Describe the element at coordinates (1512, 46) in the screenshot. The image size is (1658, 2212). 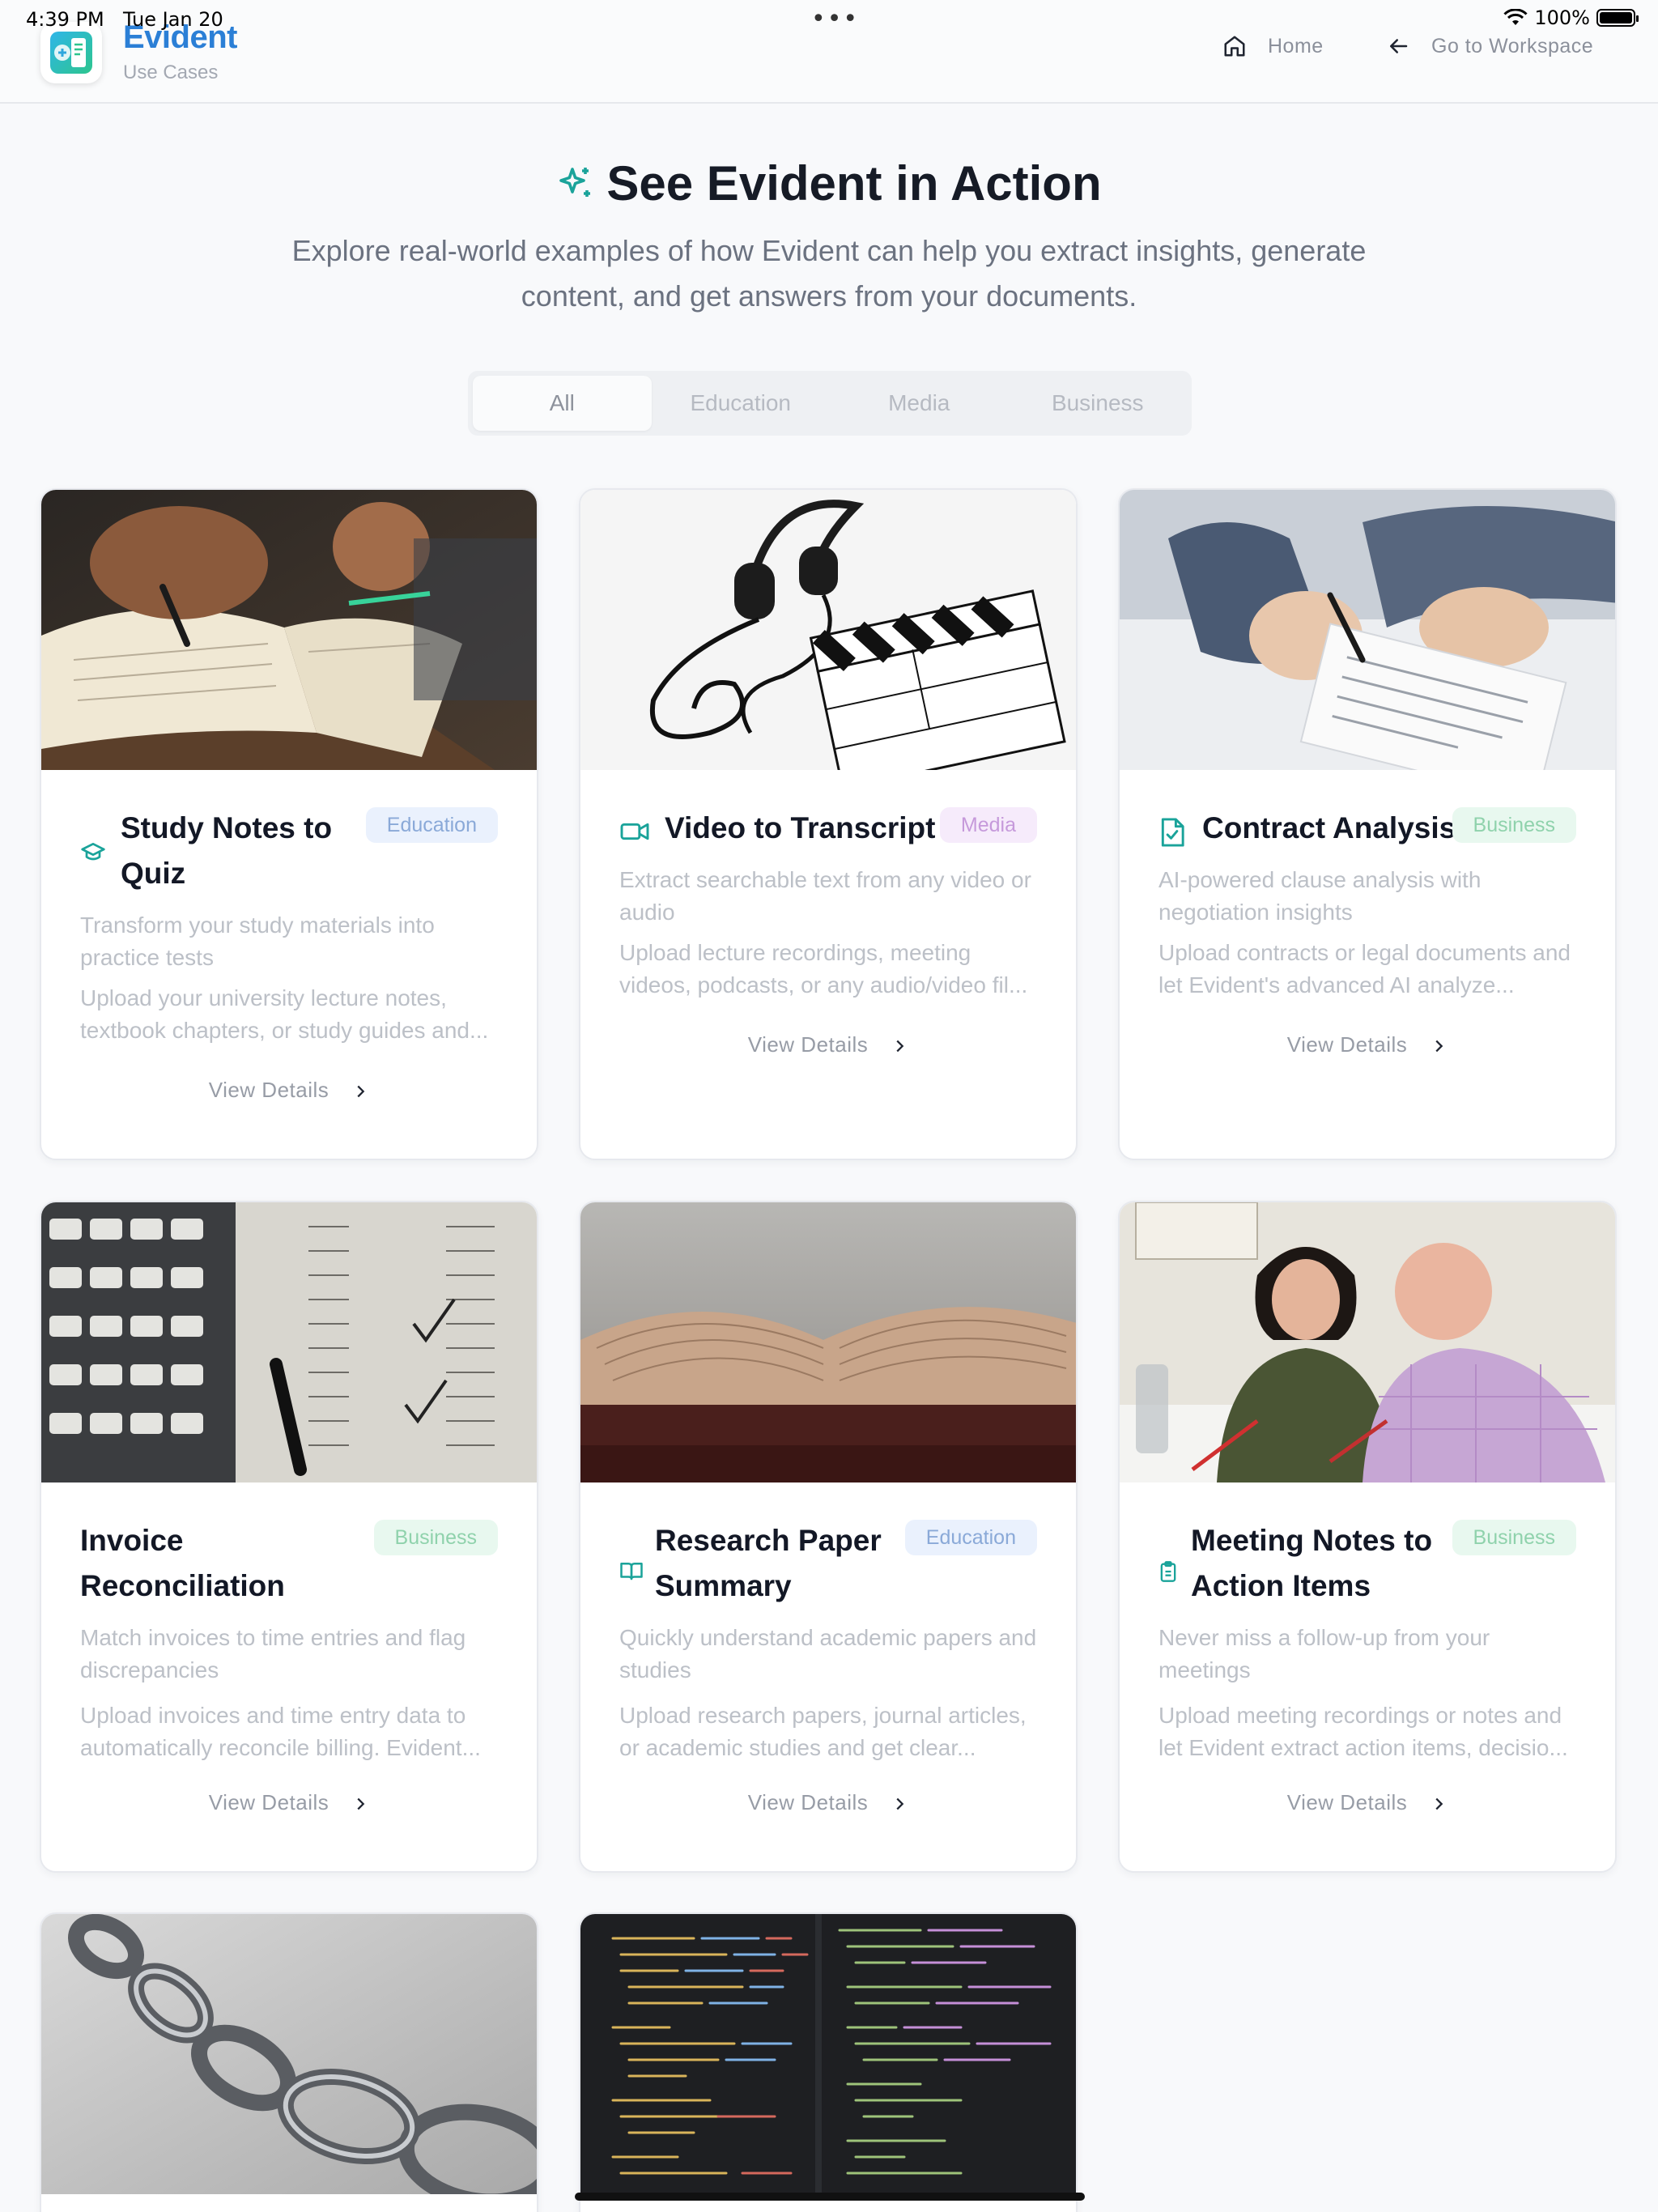
I see `go-to-workspace-label: Go to Workspace` at that location.